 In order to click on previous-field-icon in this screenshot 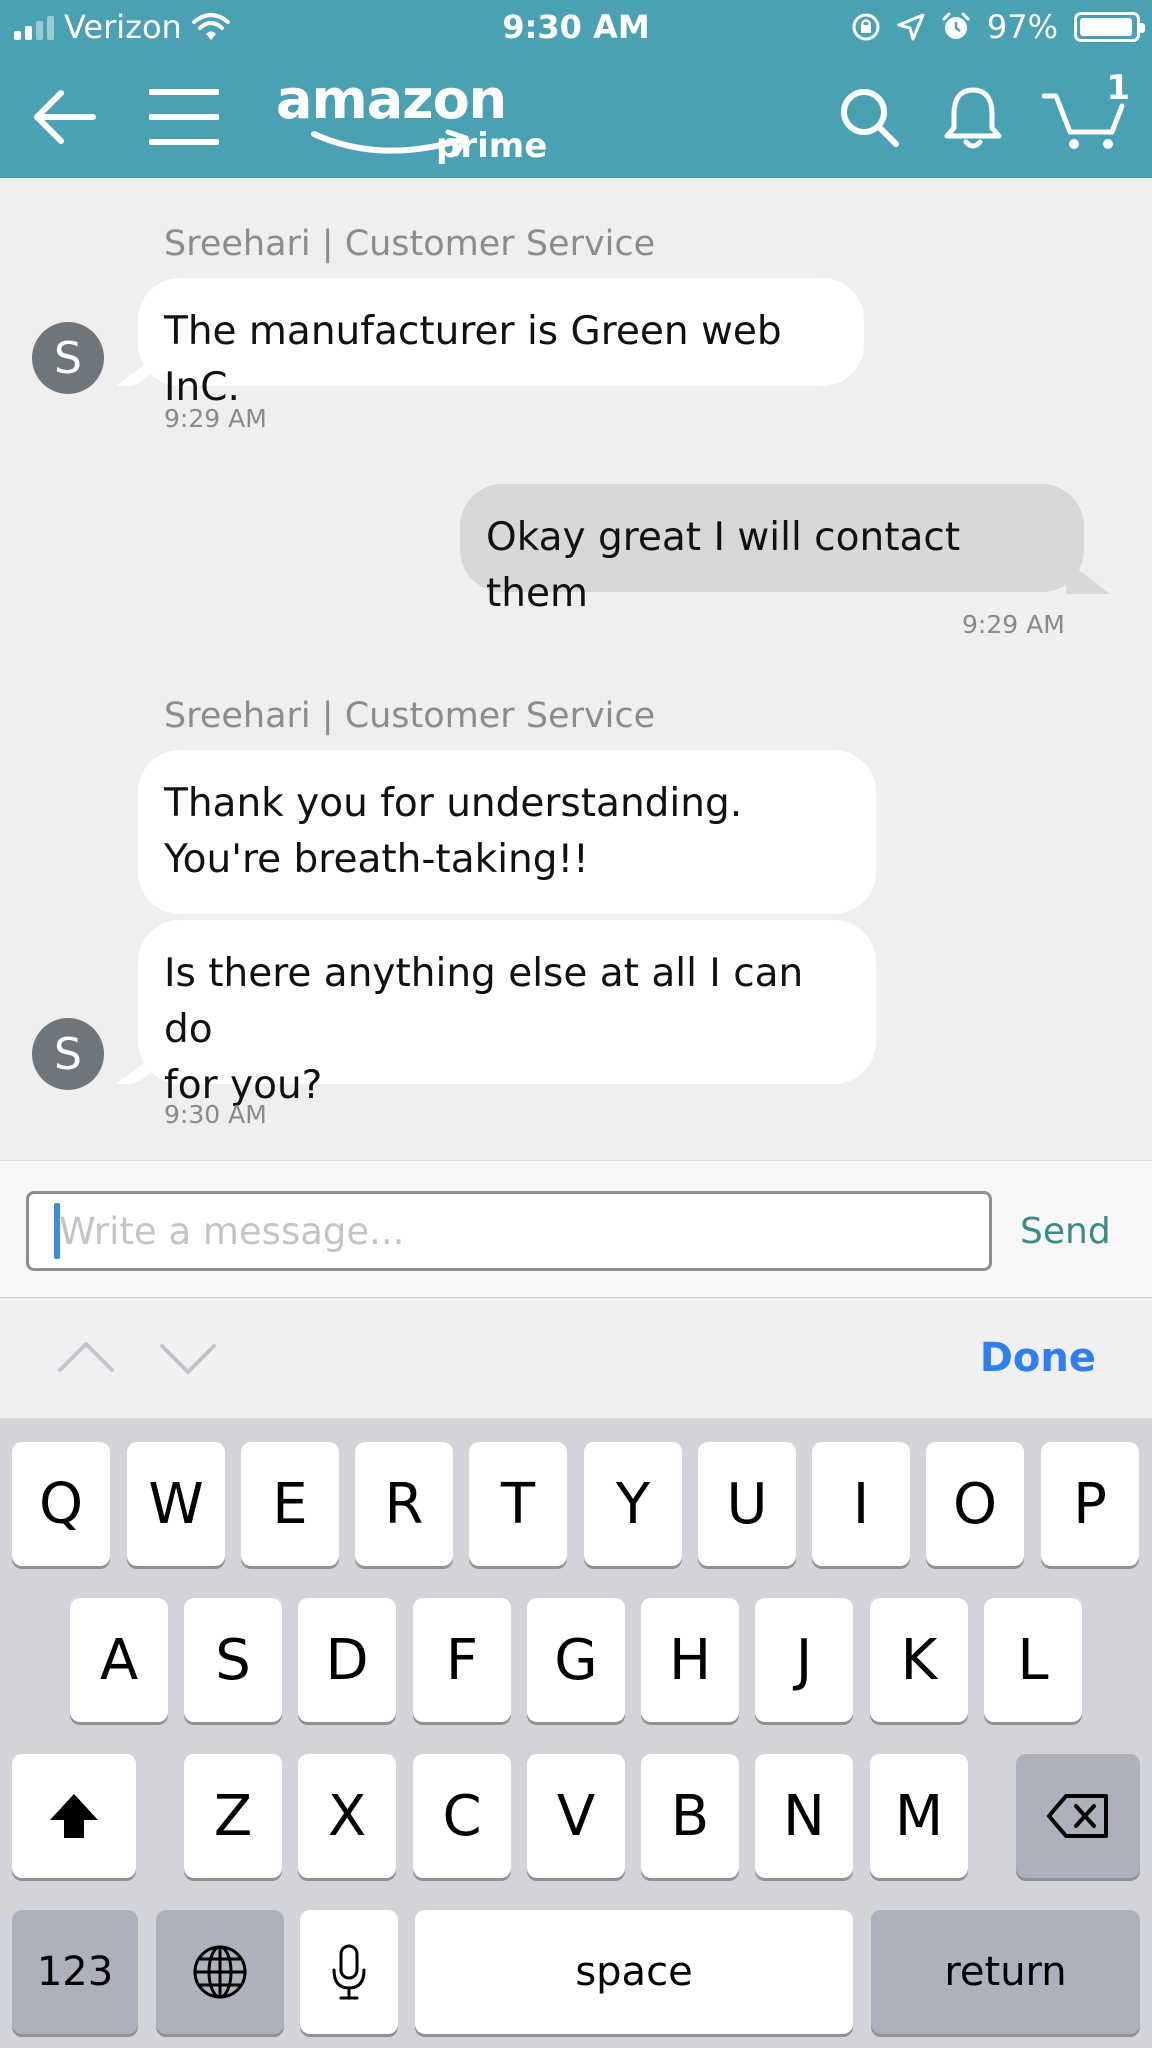, I will do `click(86, 1358)`.